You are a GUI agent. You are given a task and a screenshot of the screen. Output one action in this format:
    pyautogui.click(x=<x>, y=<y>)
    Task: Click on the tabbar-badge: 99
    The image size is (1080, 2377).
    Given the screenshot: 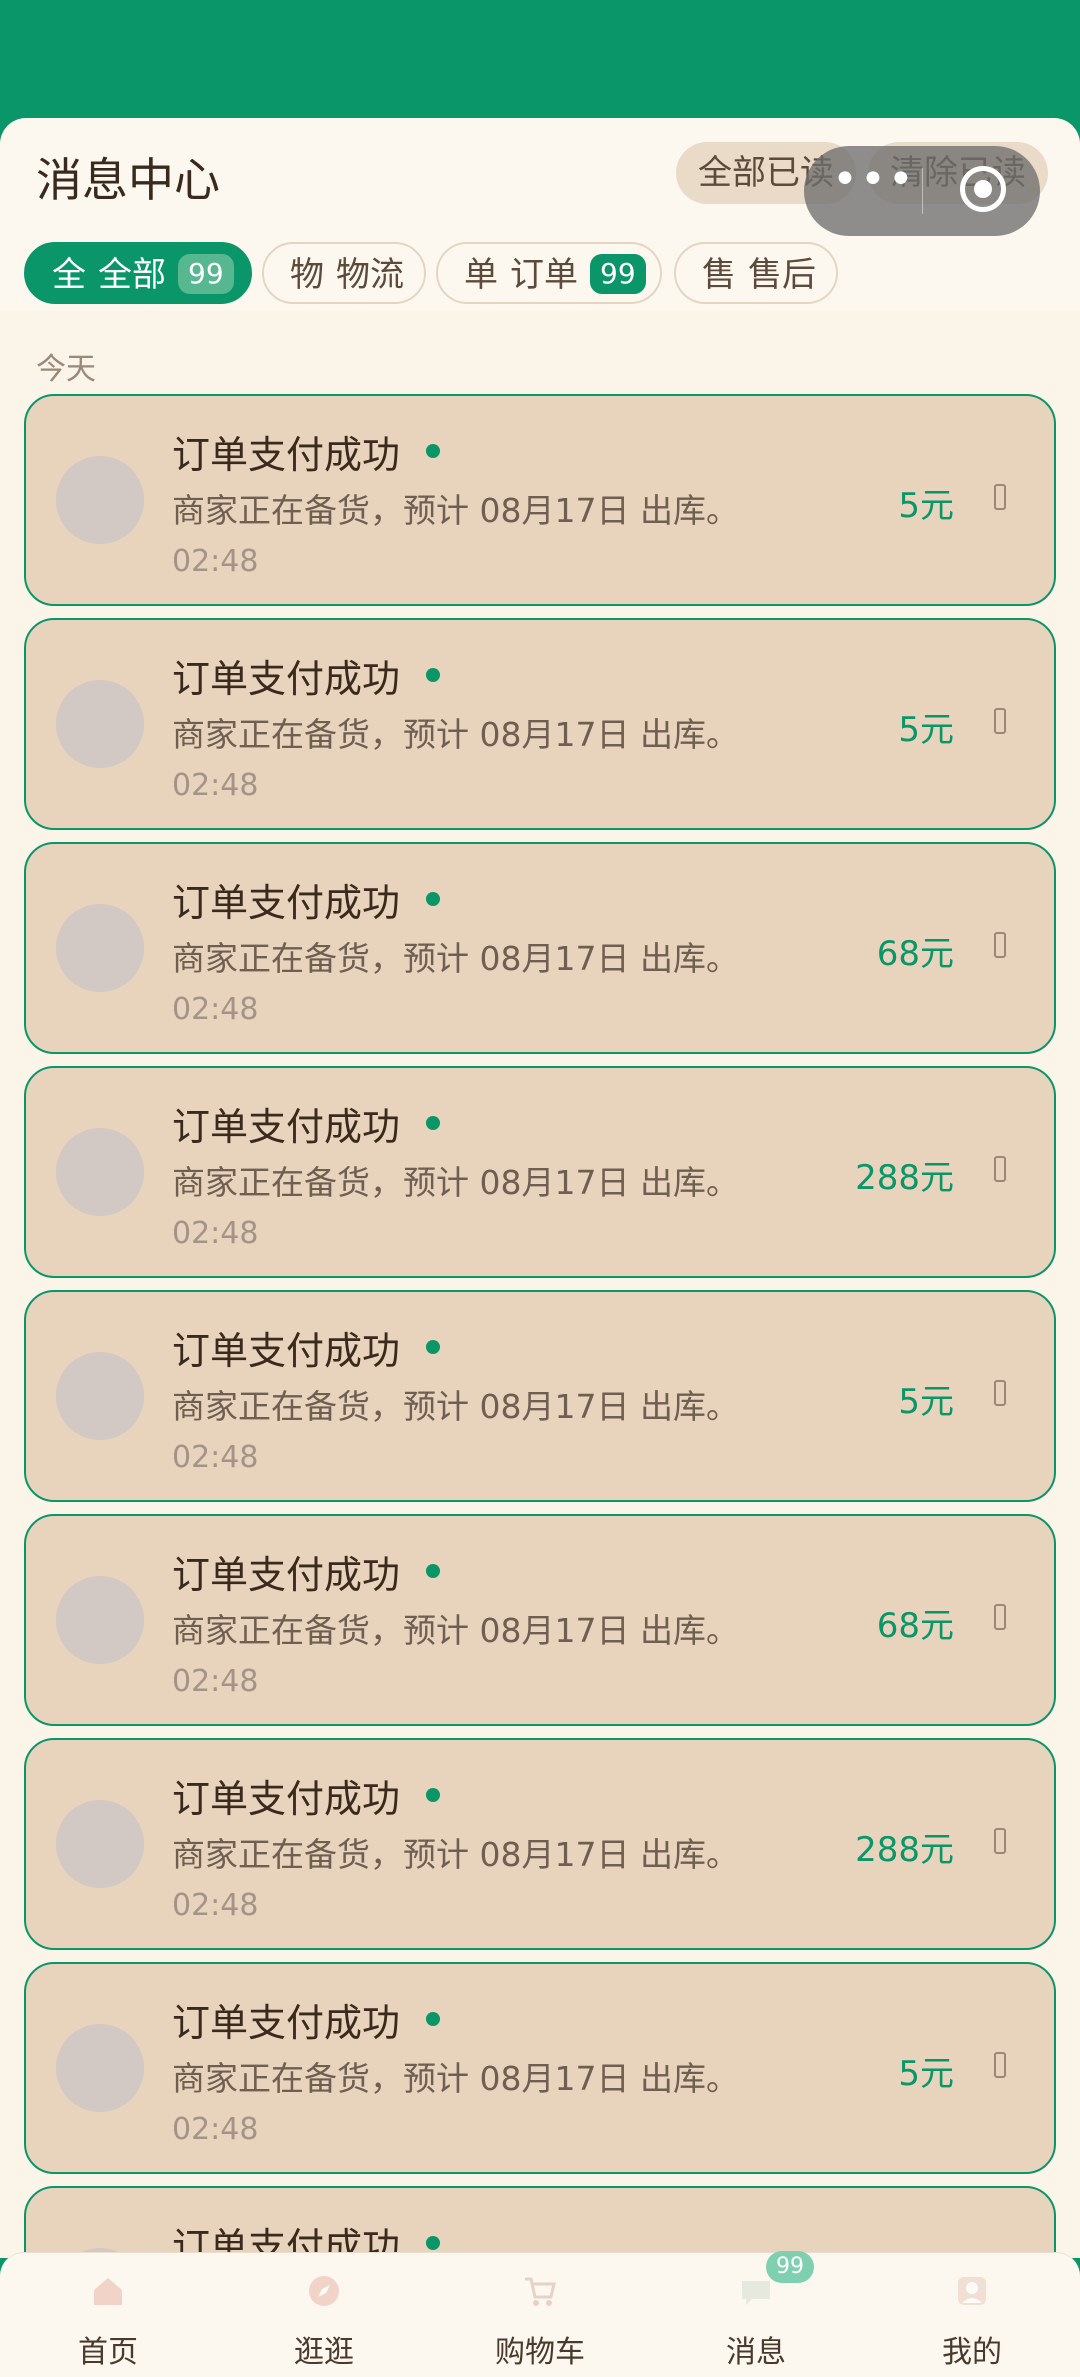 What is the action you would take?
    pyautogui.click(x=790, y=2267)
    